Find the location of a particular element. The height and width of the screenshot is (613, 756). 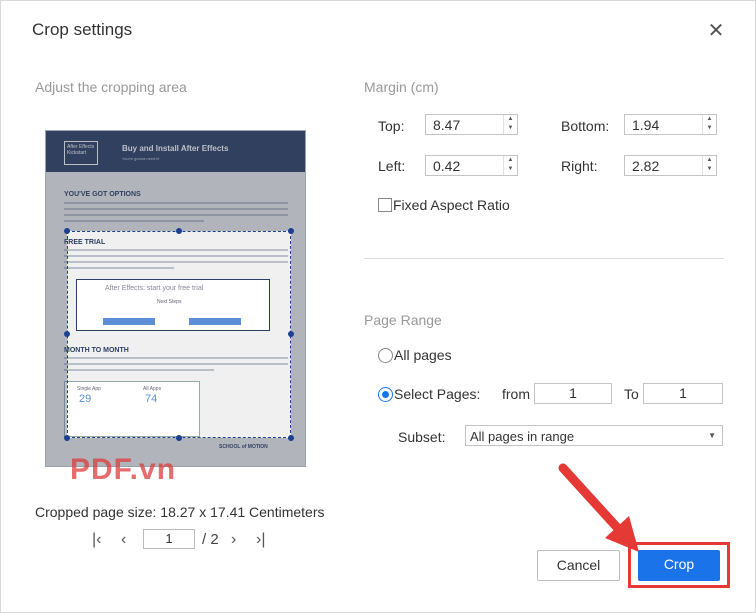

subset-label: Subset: is located at coordinates (422, 437).